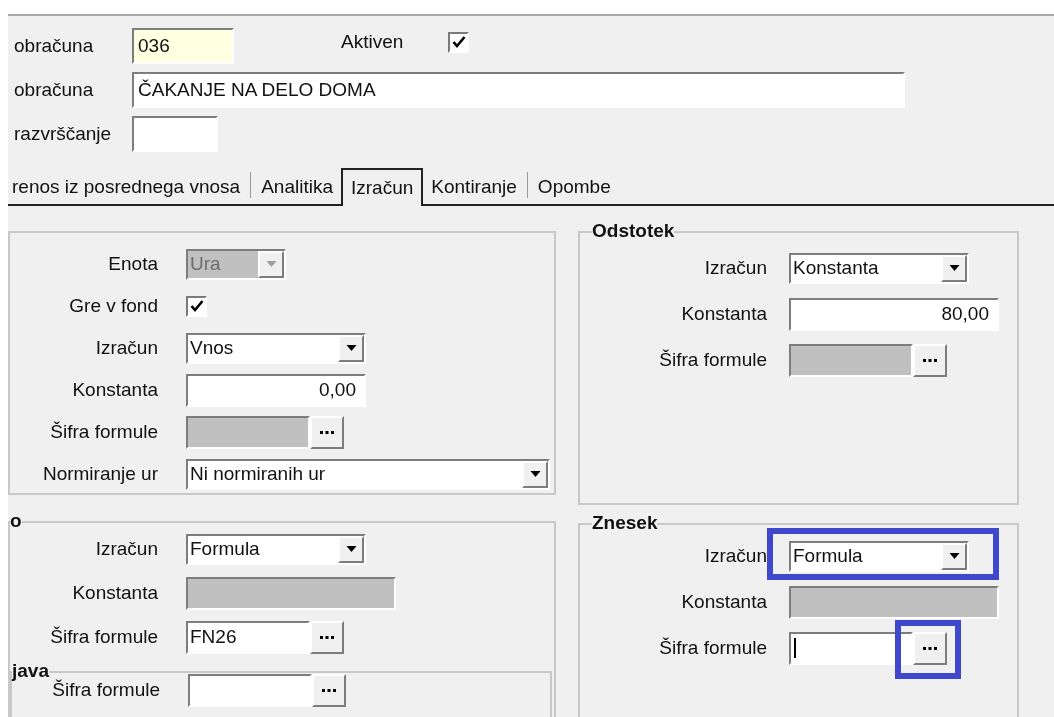 The height and width of the screenshot is (717, 1054). I want to click on text-field: ČAKANJE NA DELO DOMA, so click(518, 90).